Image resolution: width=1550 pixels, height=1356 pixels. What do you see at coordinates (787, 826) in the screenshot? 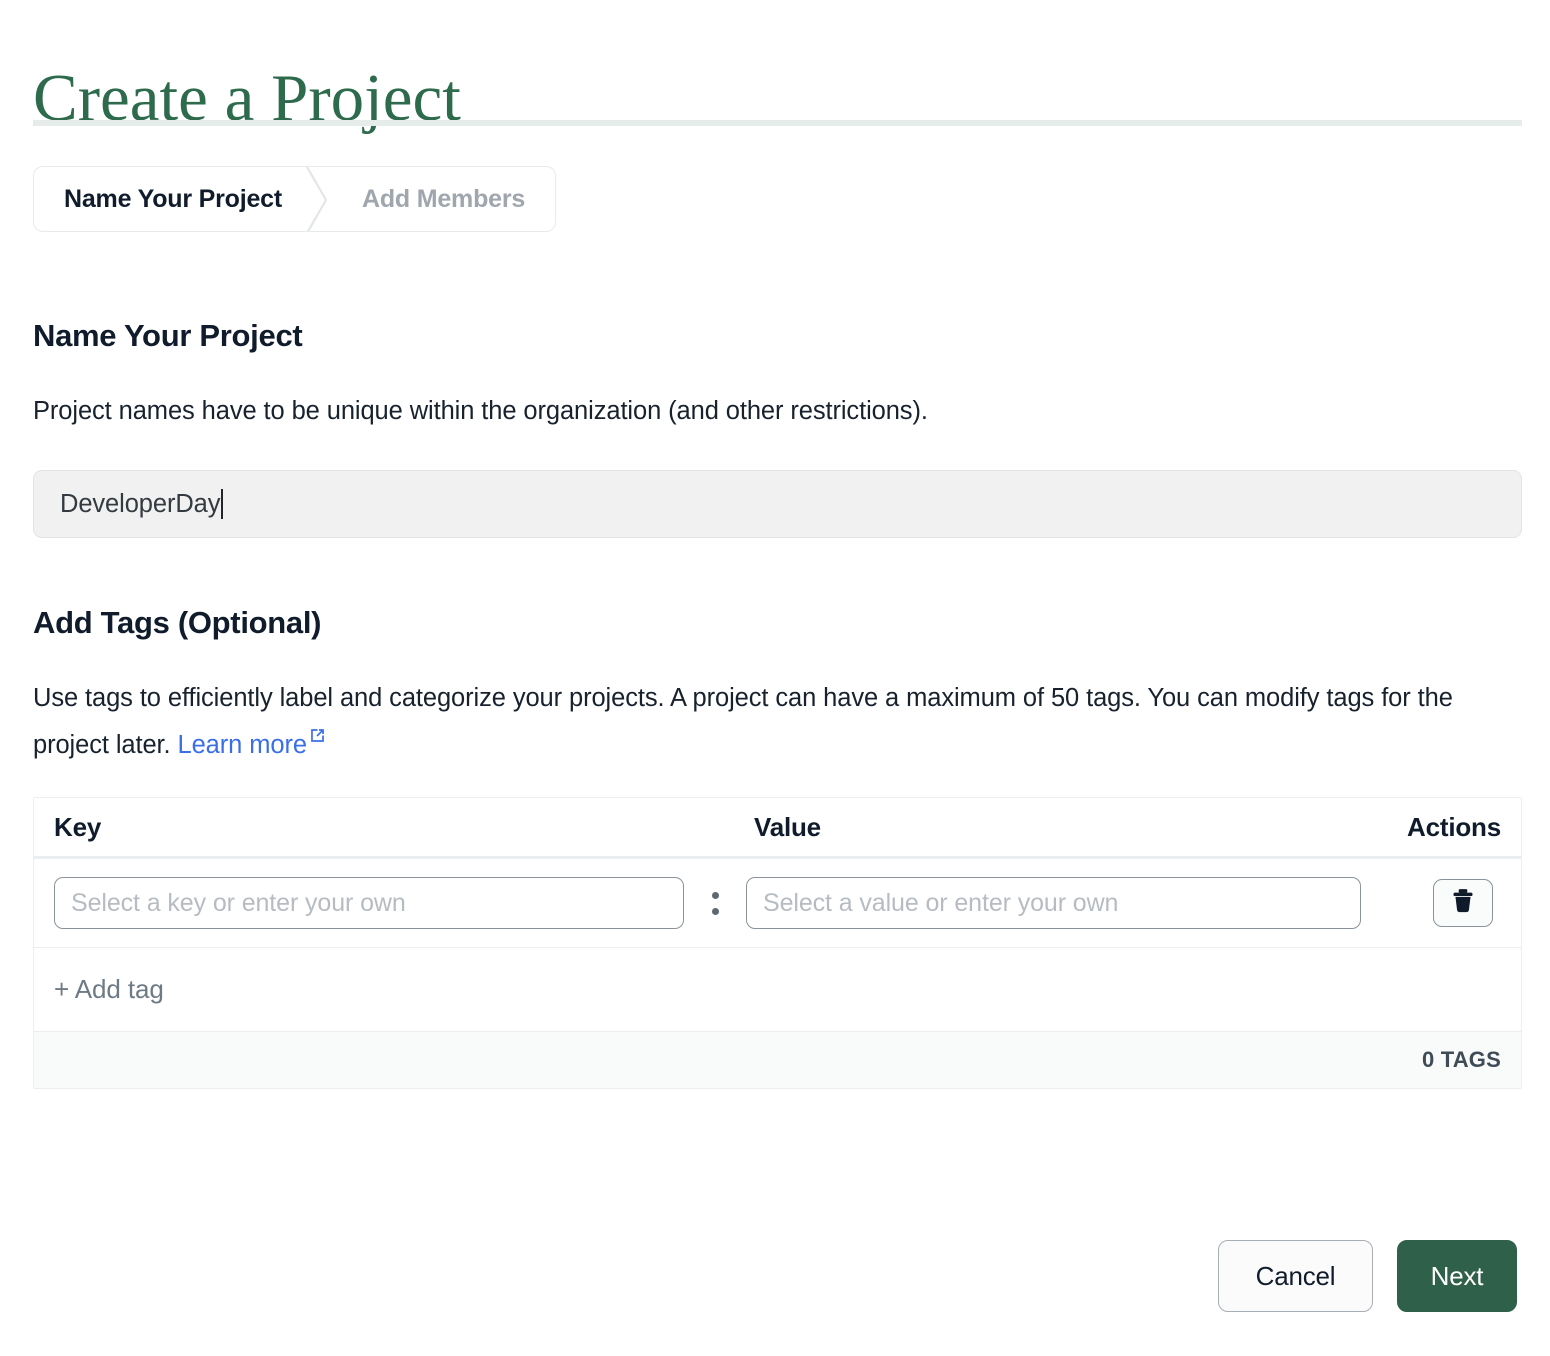
I see `column-header-value: Value` at bounding box center [787, 826].